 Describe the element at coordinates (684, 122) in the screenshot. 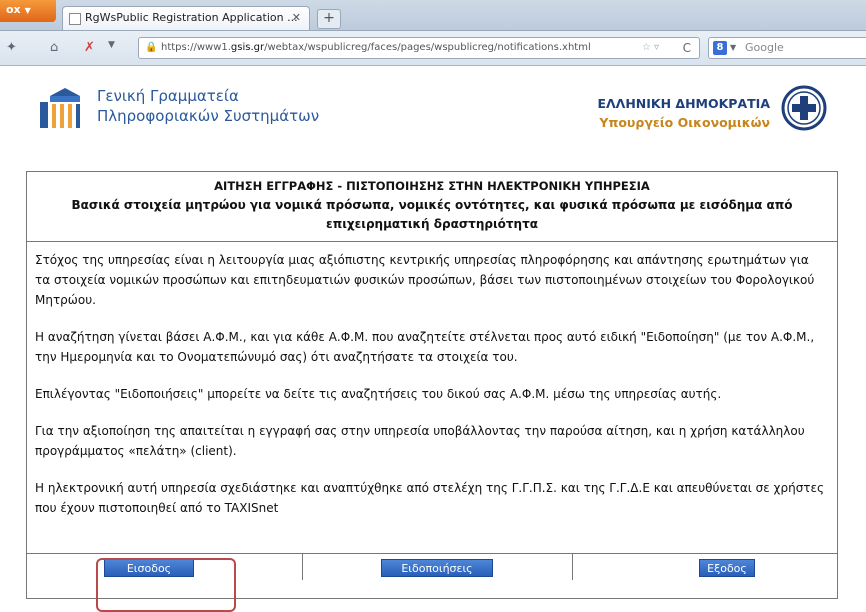

I see `gov-line-2: Υπουργείο Οικονομικών` at that location.